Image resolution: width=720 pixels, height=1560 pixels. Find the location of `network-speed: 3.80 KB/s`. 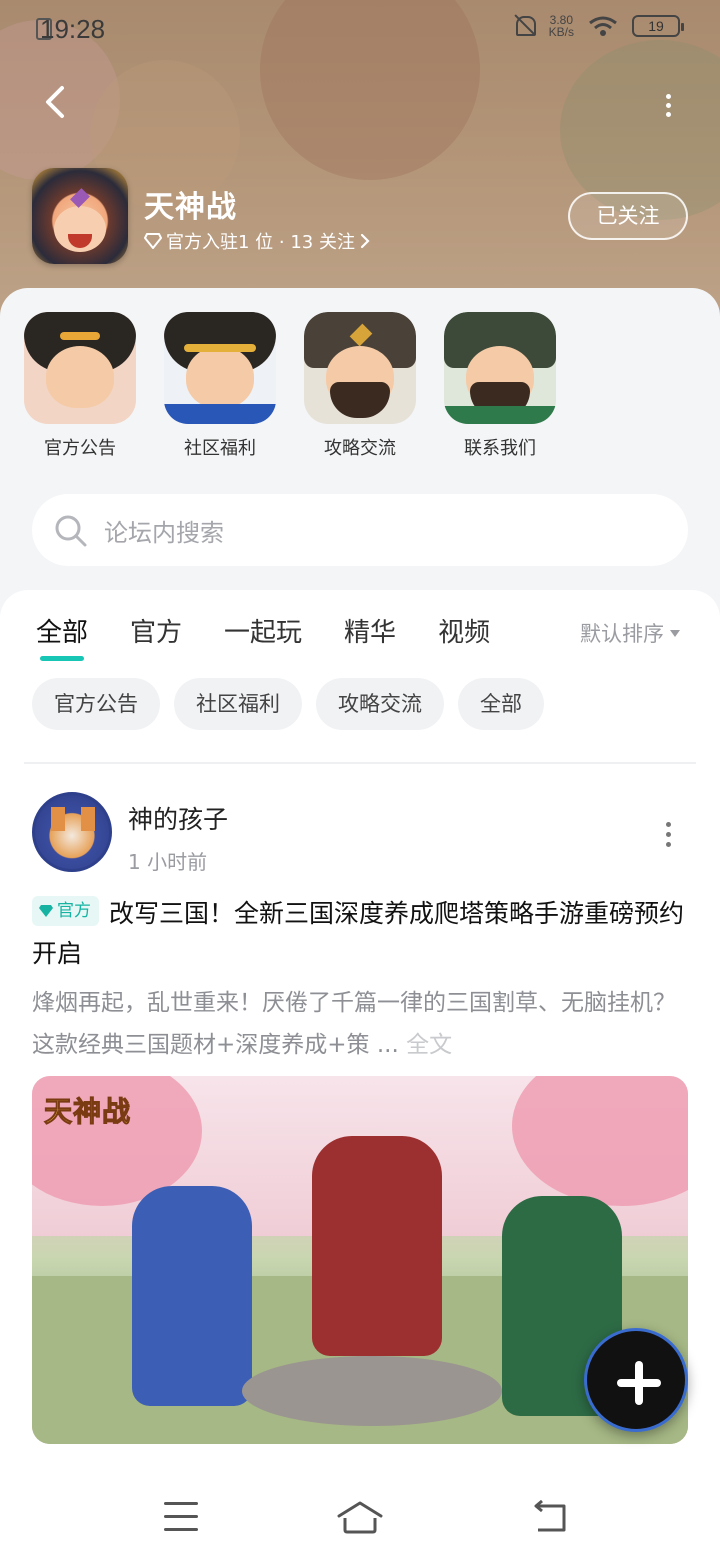

network-speed: 3.80 KB/s is located at coordinates (561, 26).